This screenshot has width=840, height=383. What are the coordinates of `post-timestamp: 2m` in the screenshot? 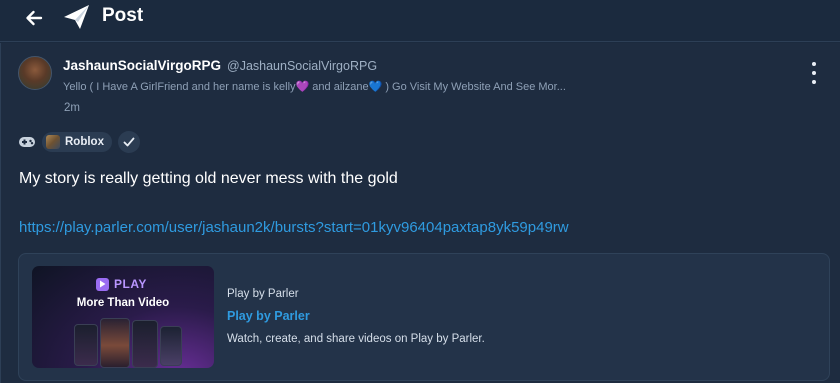 It's located at (72, 108).